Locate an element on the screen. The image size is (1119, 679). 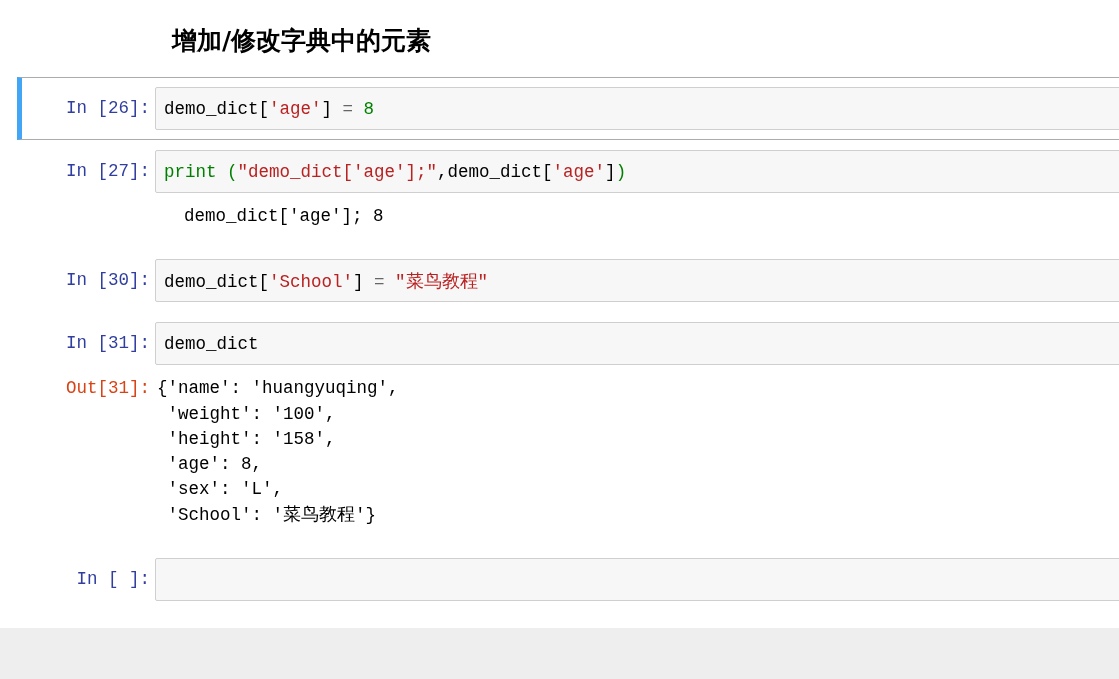
code-input: demo_dict['age'] = 8 is located at coordinates (637, 108).